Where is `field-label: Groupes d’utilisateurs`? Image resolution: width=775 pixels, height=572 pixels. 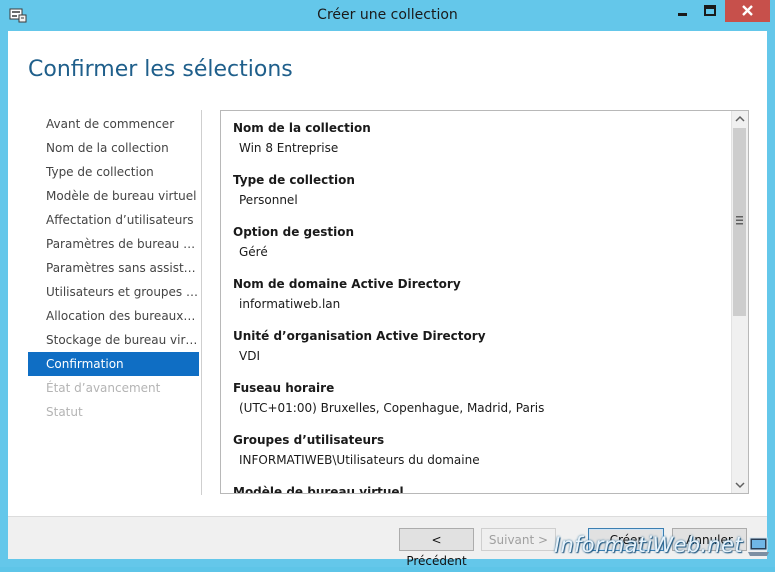
field-label: Groupes d’utilisateurs is located at coordinates (309, 440).